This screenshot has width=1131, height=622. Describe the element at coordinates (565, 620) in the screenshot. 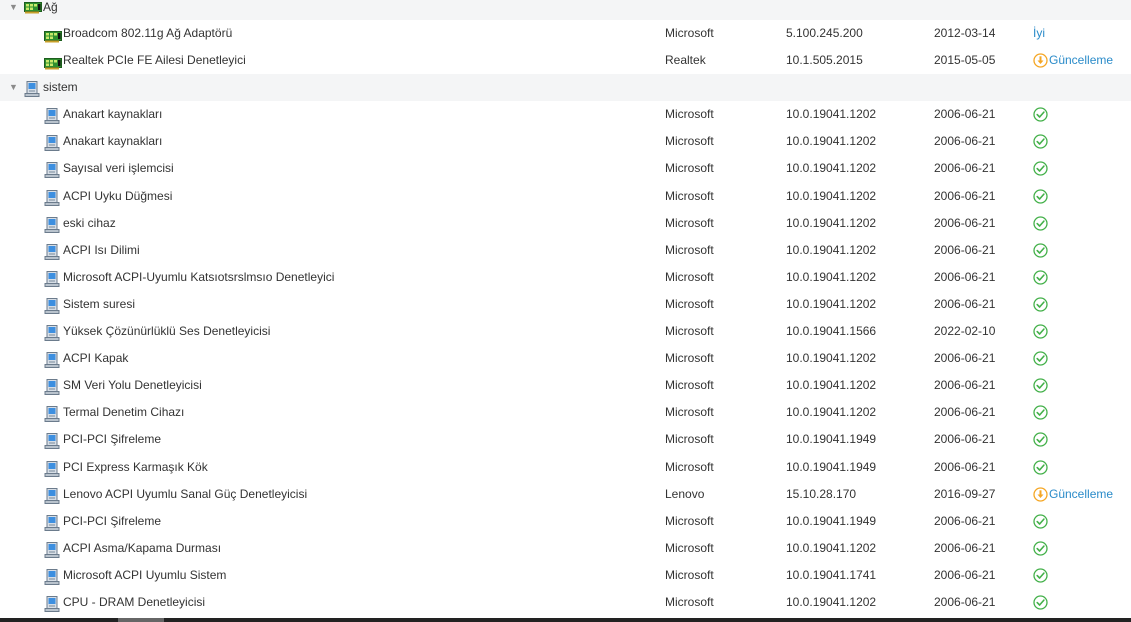

I see `horizontal-scrollbar` at that location.